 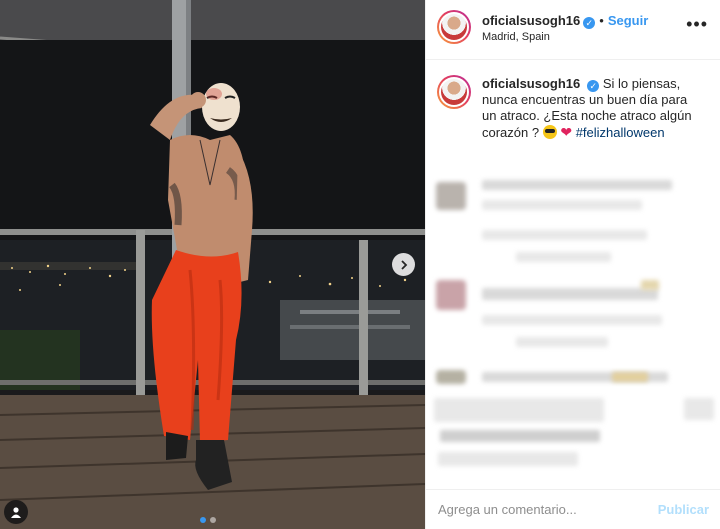 What do you see at coordinates (697, 24) in the screenshot?
I see `more-options-icon: •••` at bounding box center [697, 24].